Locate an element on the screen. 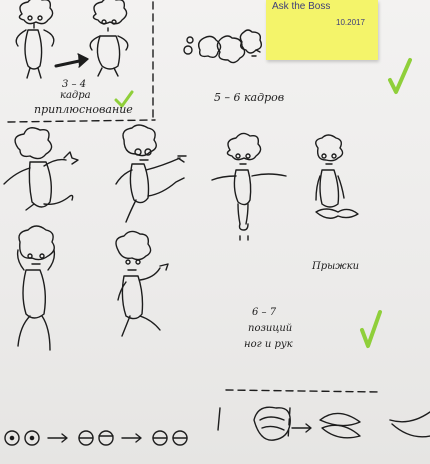 This screenshot has height=464, width=430. frame-divider-bottom is located at coordinates (303, 391).